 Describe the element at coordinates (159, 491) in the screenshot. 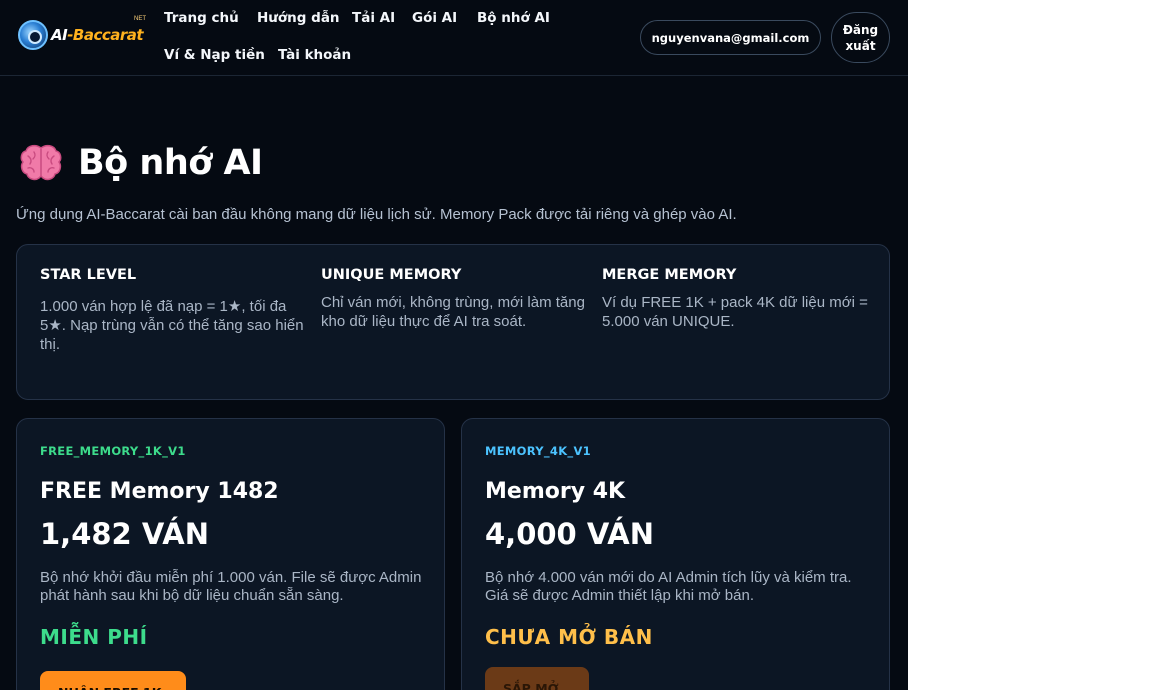

I see `pack-name: FREE Memory 1482` at that location.